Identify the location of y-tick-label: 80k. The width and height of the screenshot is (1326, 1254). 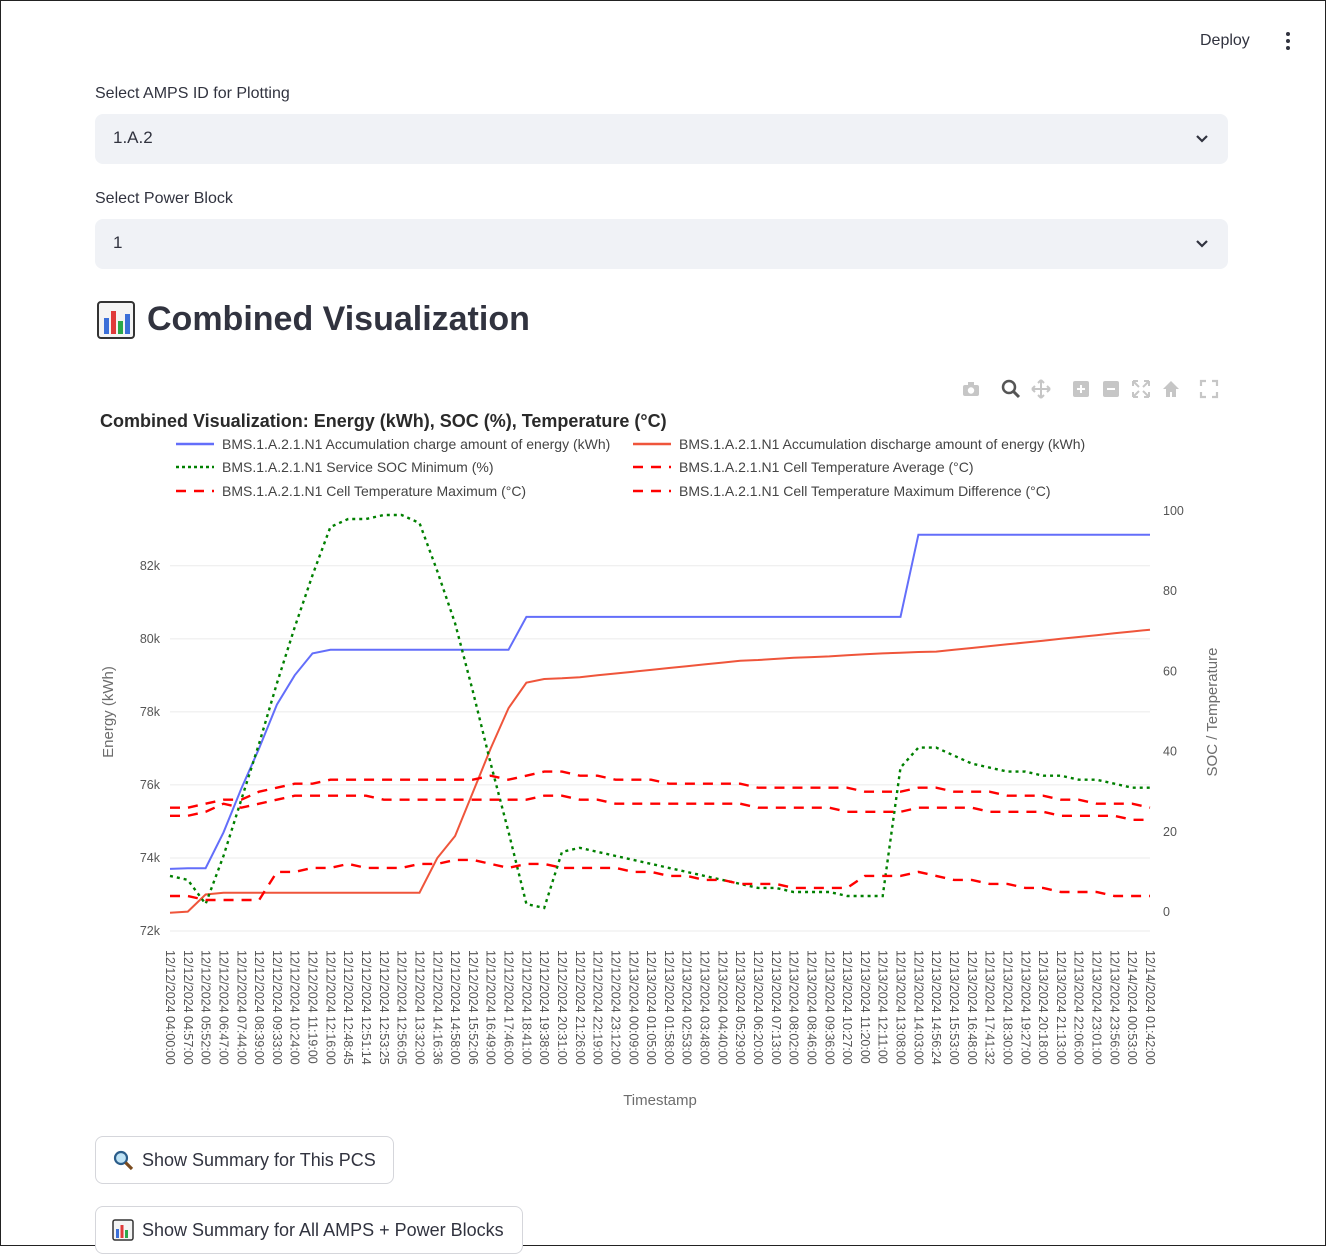
(150, 639).